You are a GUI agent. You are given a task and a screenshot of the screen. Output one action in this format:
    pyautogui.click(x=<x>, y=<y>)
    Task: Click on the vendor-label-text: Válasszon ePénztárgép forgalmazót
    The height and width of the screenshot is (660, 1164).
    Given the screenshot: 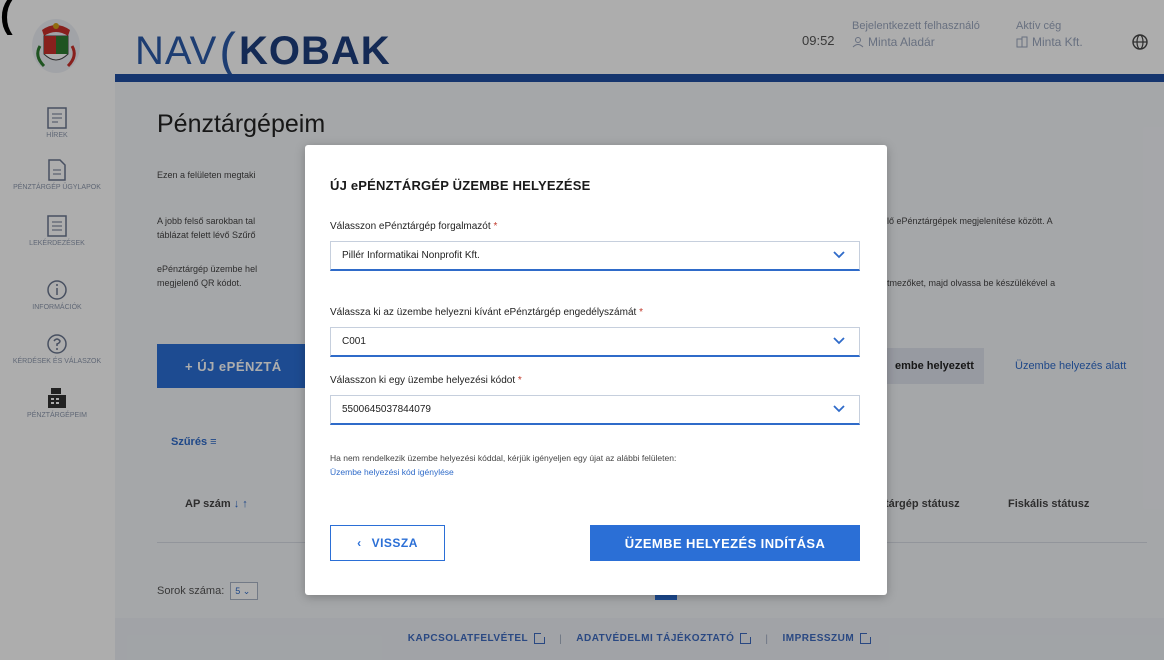 What is the action you would take?
    pyautogui.click(x=410, y=226)
    